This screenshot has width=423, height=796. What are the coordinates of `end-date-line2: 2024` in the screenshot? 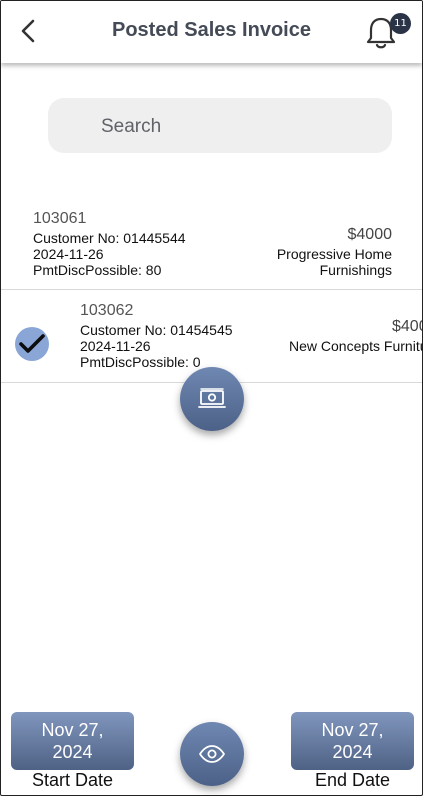 It's located at (352, 752).